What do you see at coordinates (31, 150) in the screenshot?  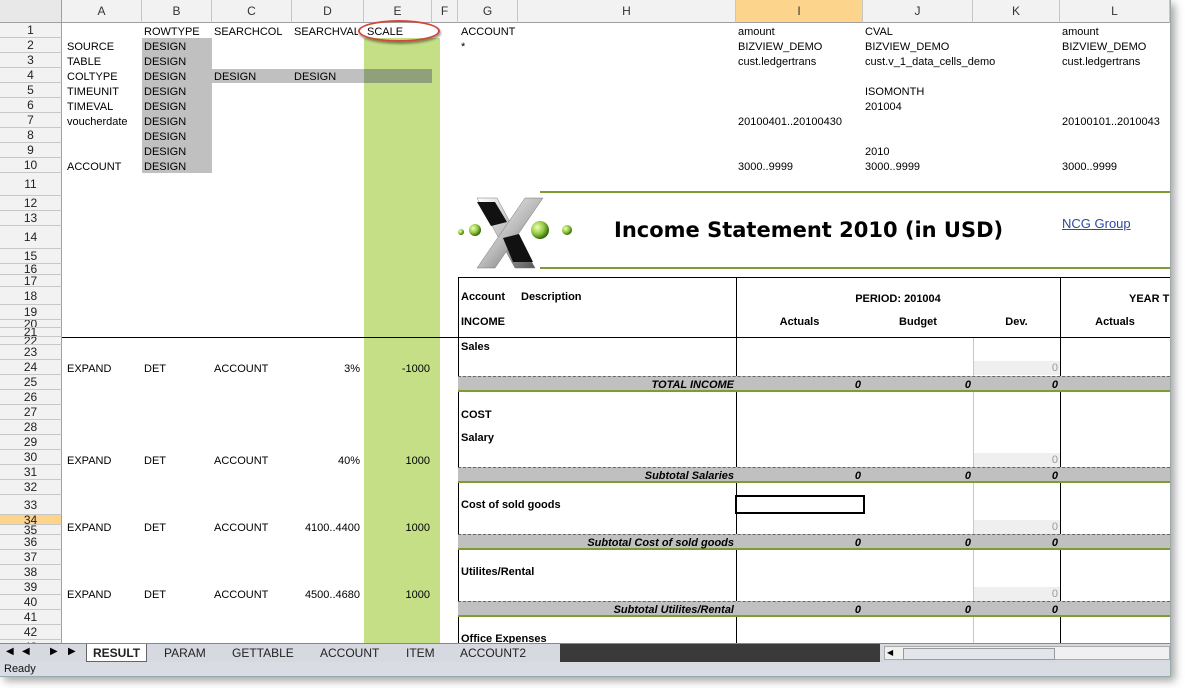 I see `row-header-9: 9` at bounding box center [31, 150].